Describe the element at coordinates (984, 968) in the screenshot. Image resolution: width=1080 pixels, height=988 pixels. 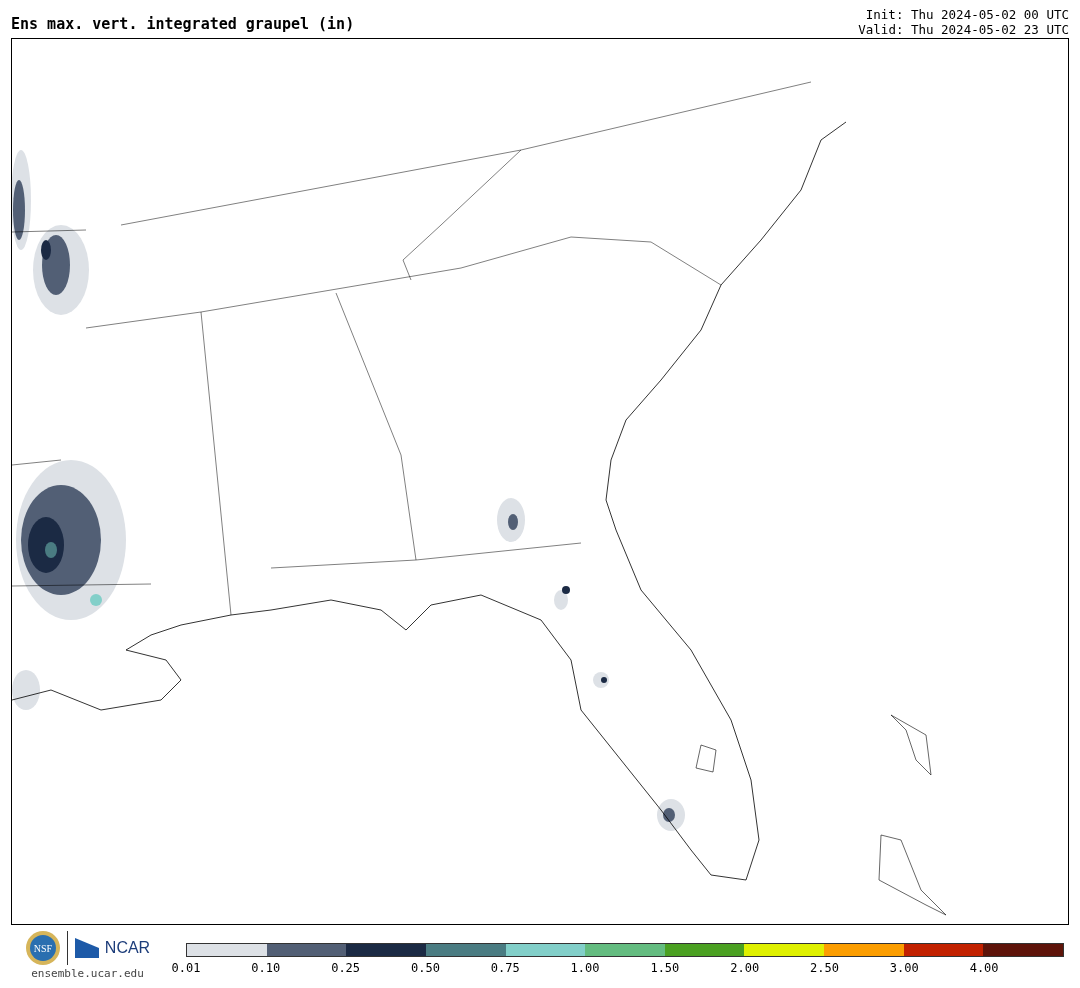
I see `colorbar-label: 4.00` at that location.